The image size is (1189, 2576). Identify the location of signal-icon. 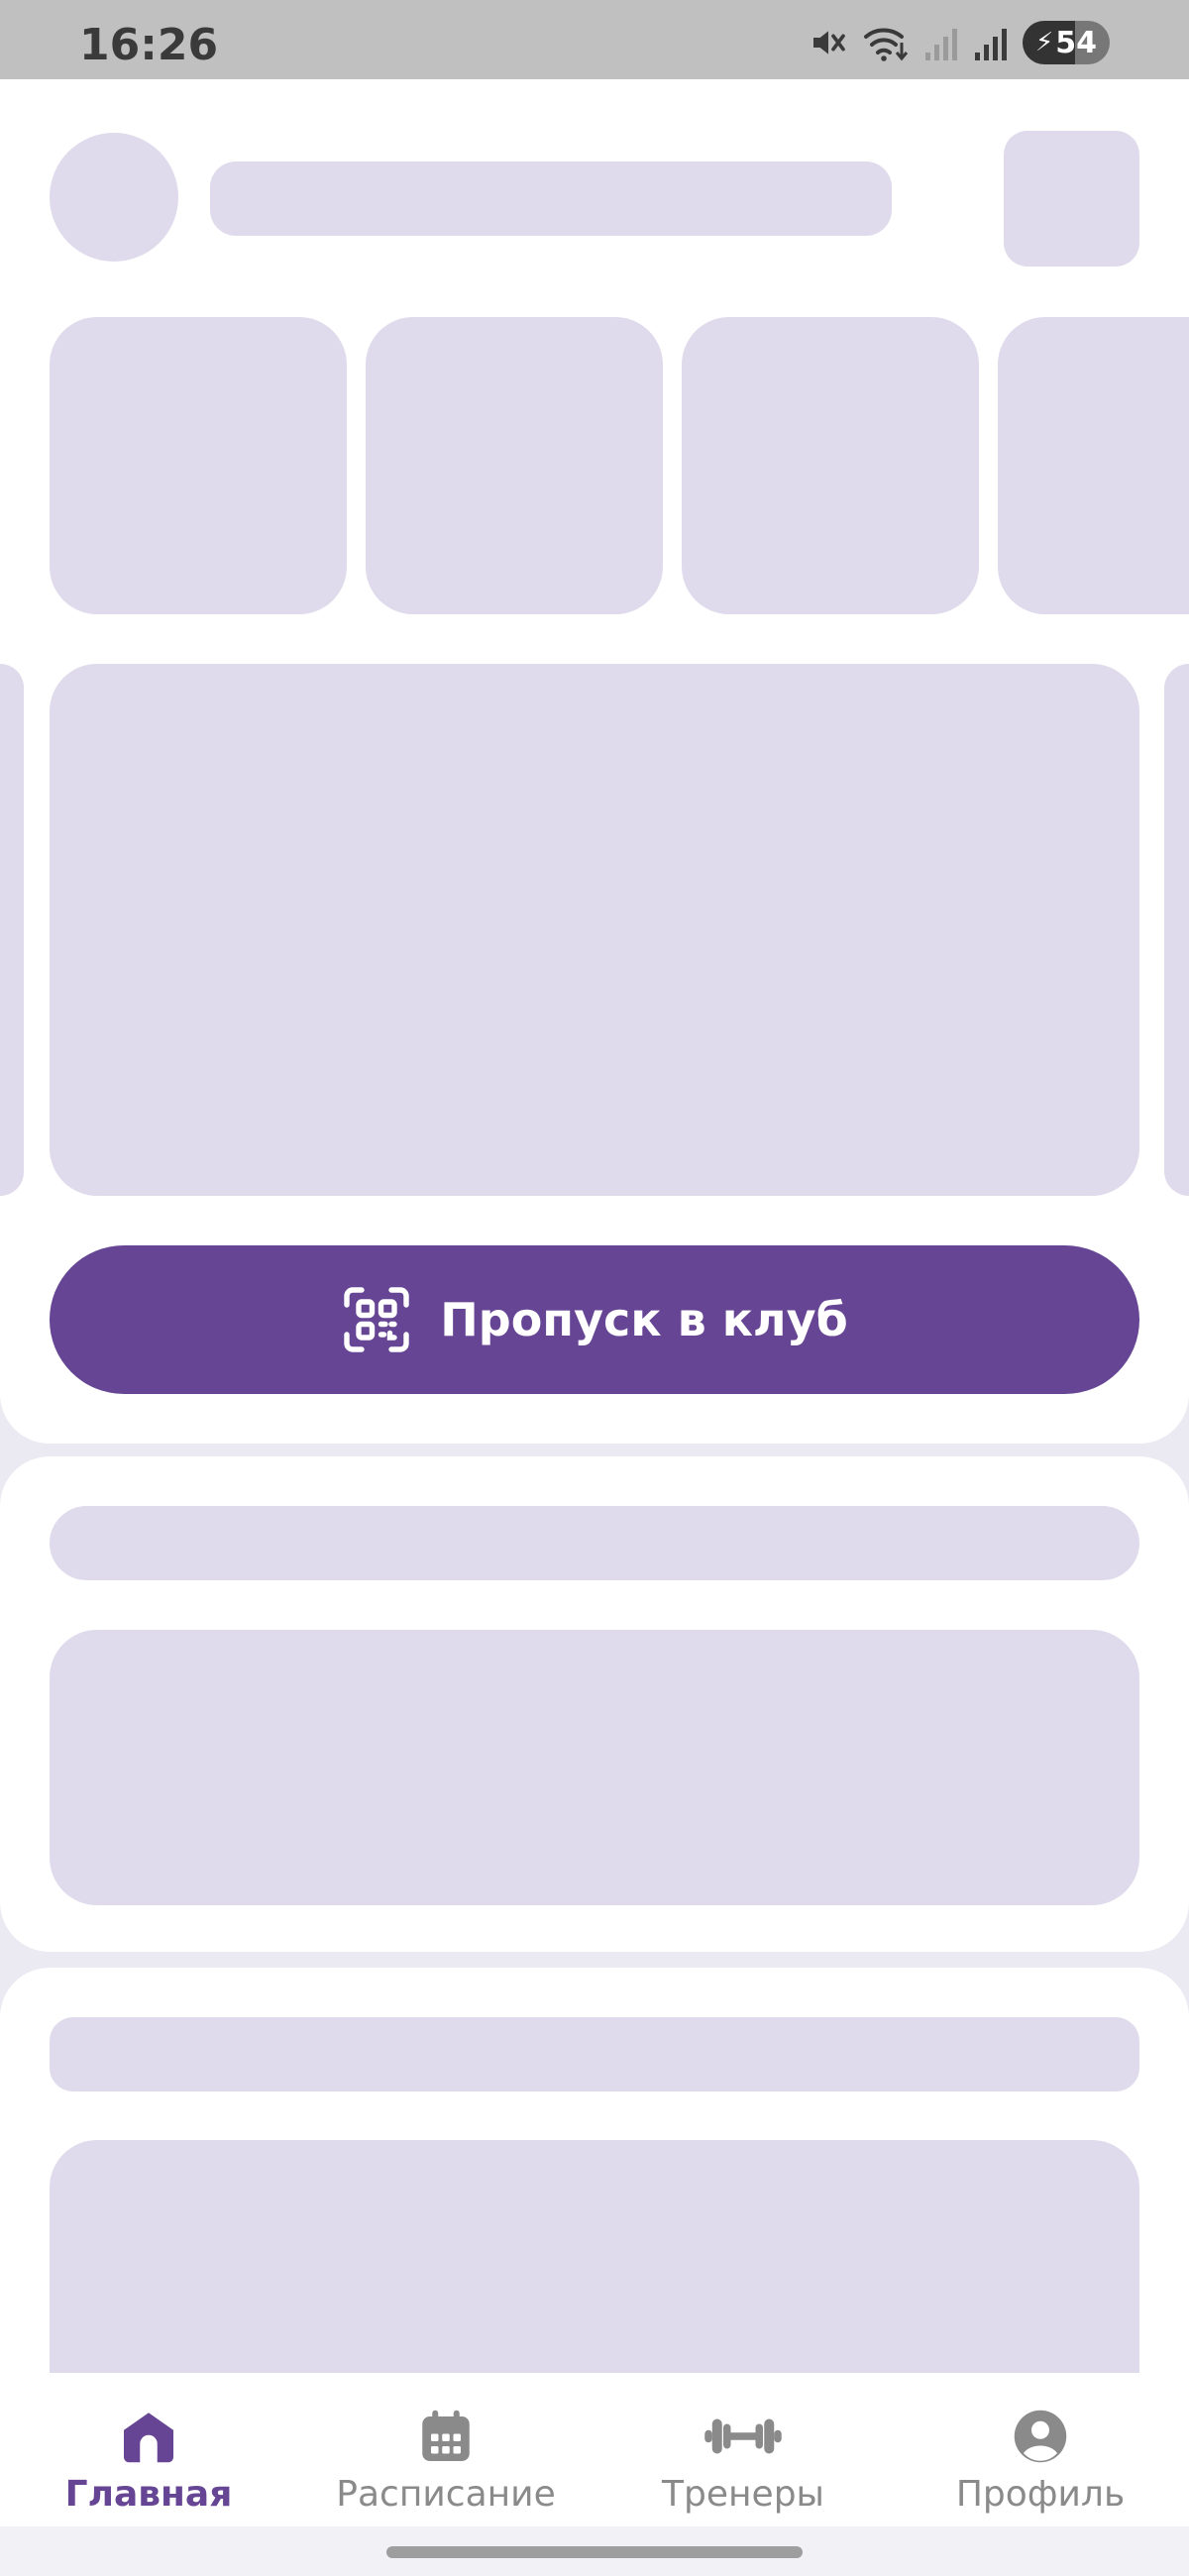
(991, 44).